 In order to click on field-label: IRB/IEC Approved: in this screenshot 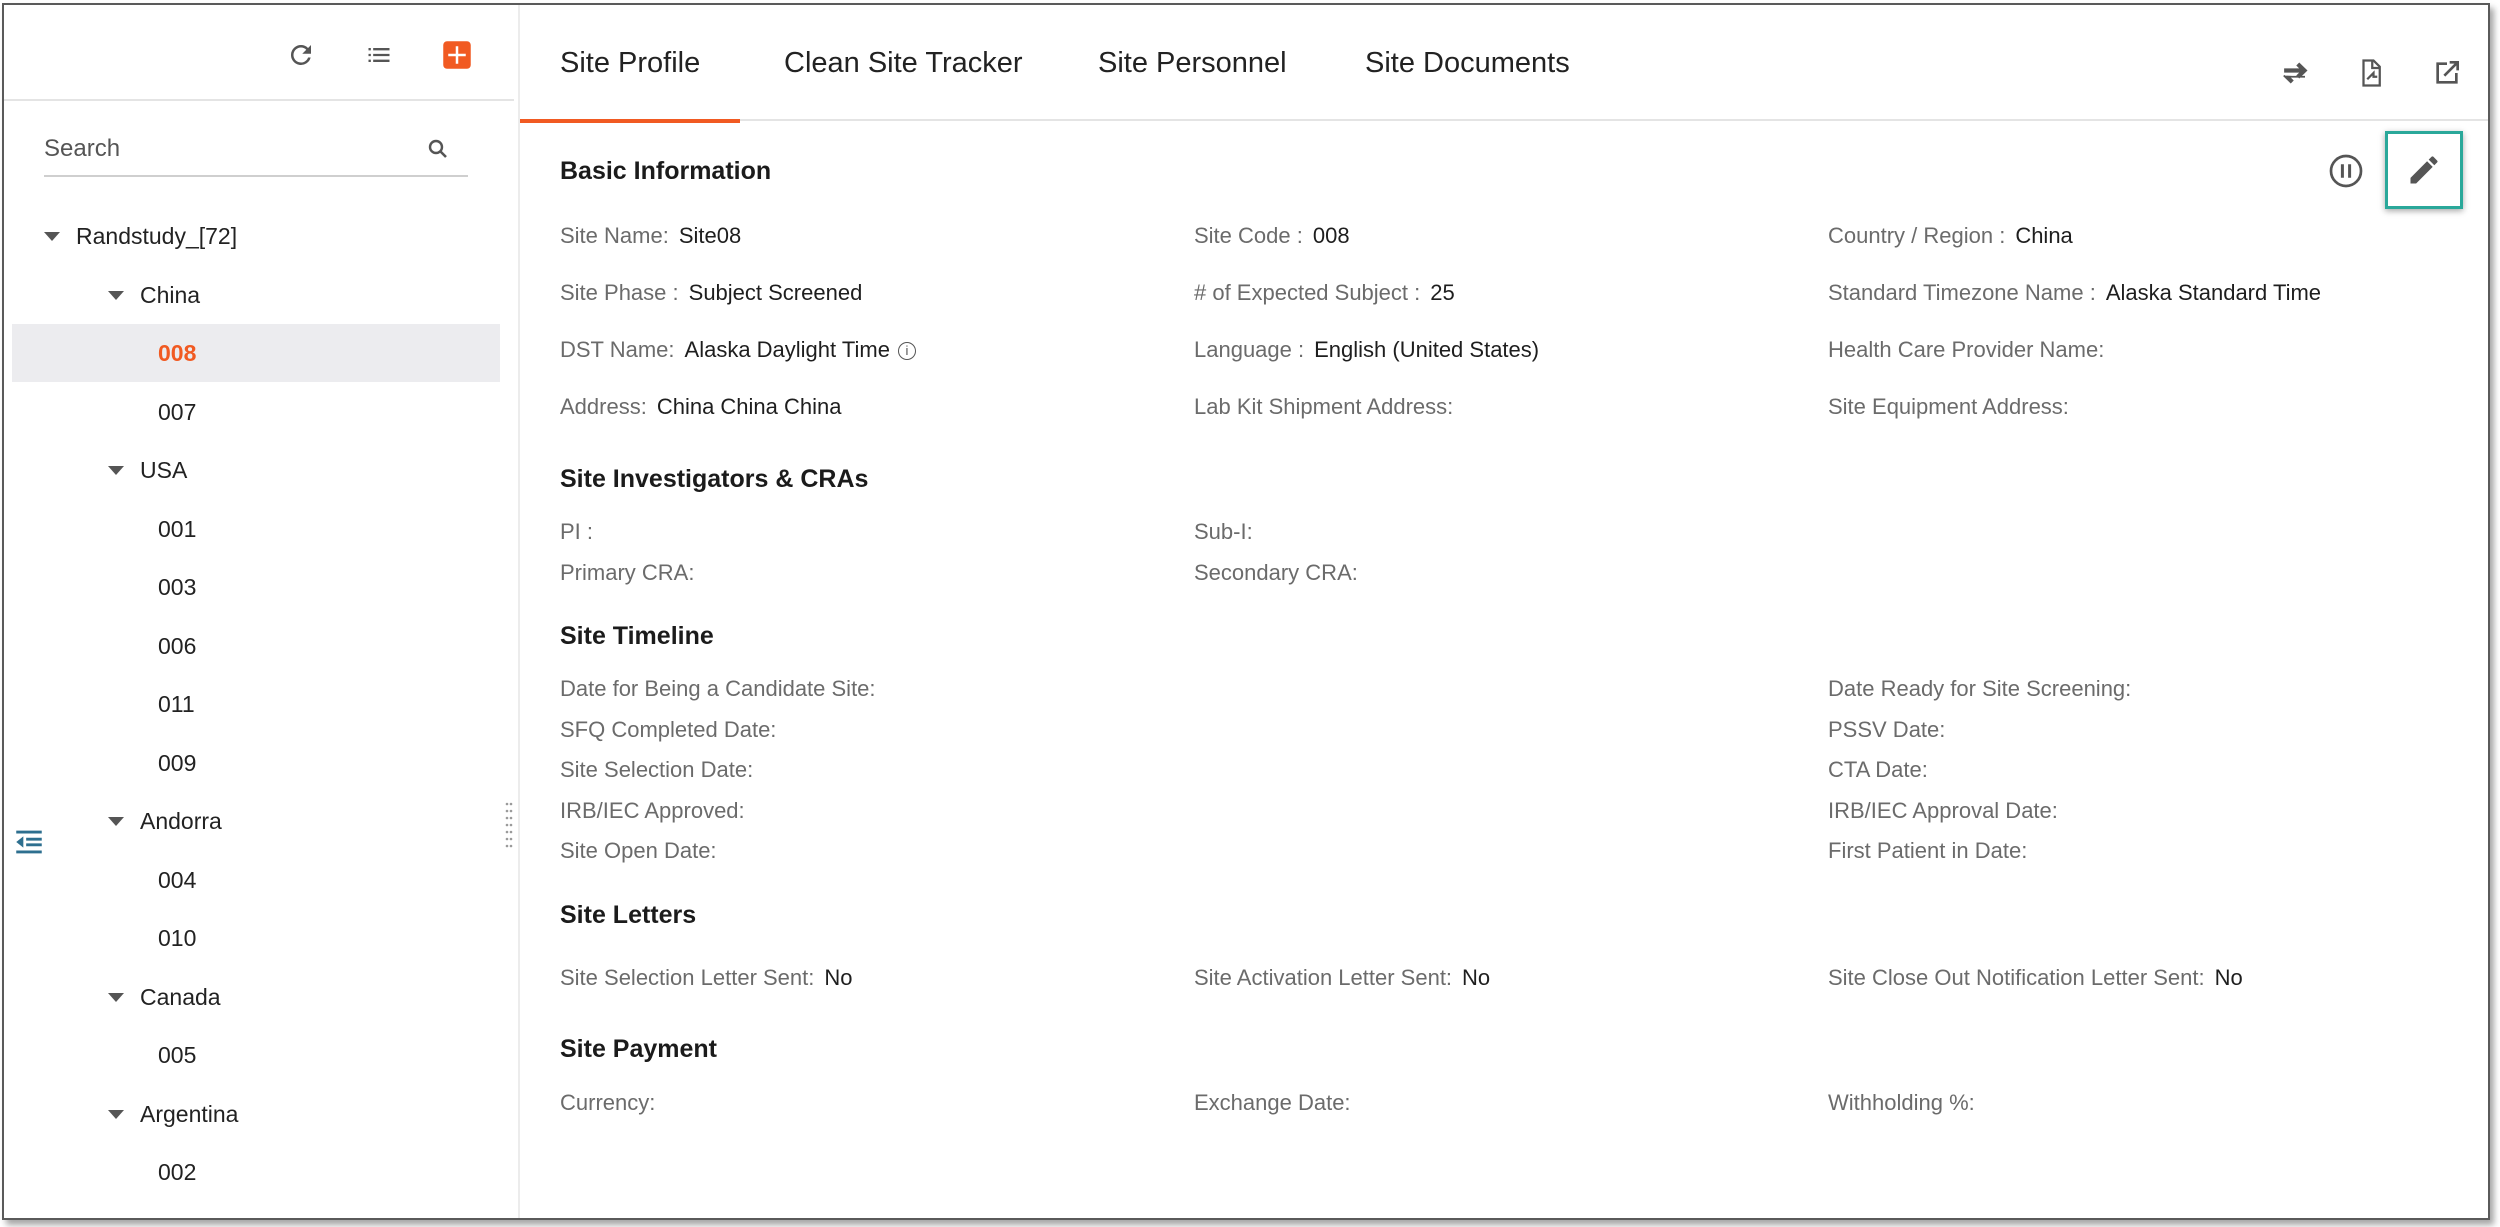, I will do `click(652, 810)`.